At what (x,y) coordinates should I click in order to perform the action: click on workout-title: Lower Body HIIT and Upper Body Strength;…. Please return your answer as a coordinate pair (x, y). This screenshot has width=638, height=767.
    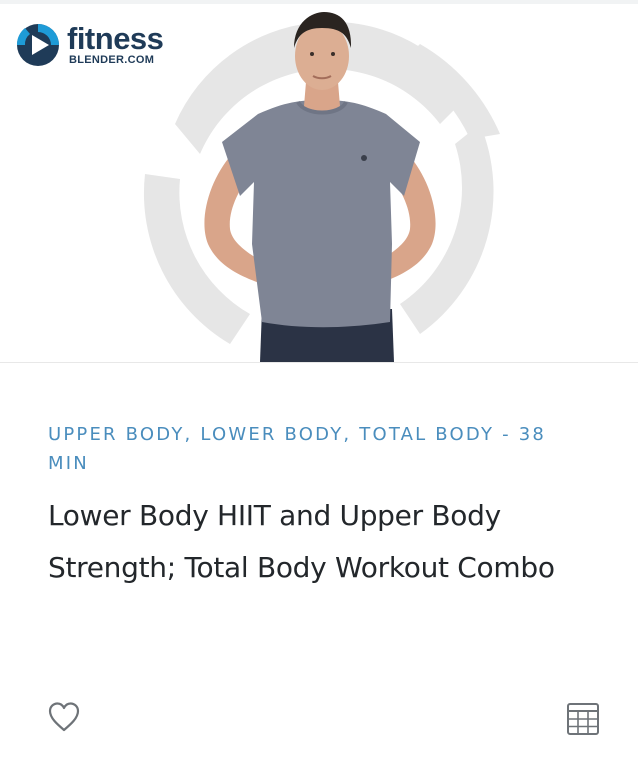
    Looking at the image, I should click on (328, 542).